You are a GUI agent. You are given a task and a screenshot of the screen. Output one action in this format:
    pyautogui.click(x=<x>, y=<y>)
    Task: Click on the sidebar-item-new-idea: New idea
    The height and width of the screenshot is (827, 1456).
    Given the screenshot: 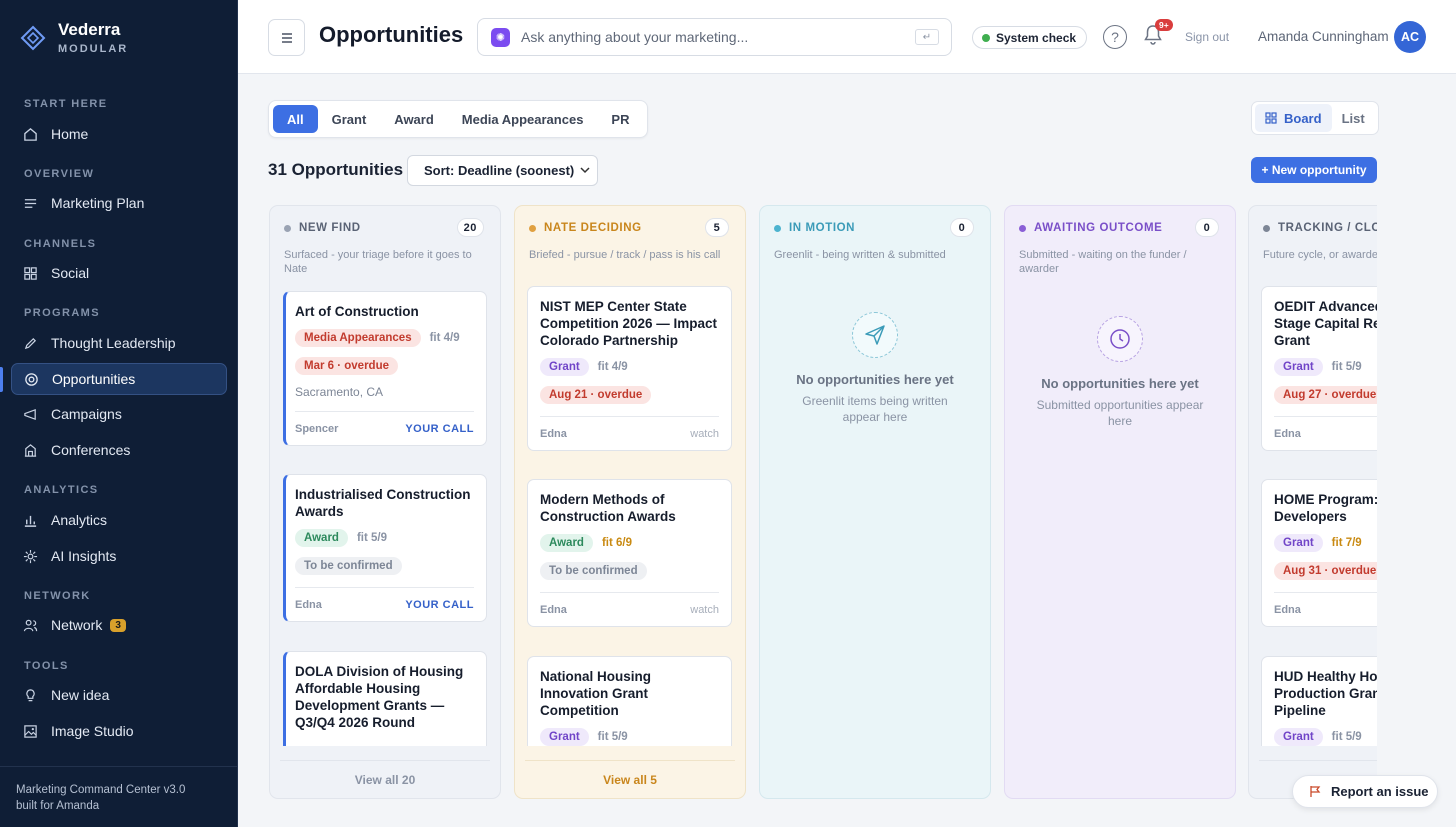 What is the action you would take?
    pyautogui.click(x=119, y=695)
    